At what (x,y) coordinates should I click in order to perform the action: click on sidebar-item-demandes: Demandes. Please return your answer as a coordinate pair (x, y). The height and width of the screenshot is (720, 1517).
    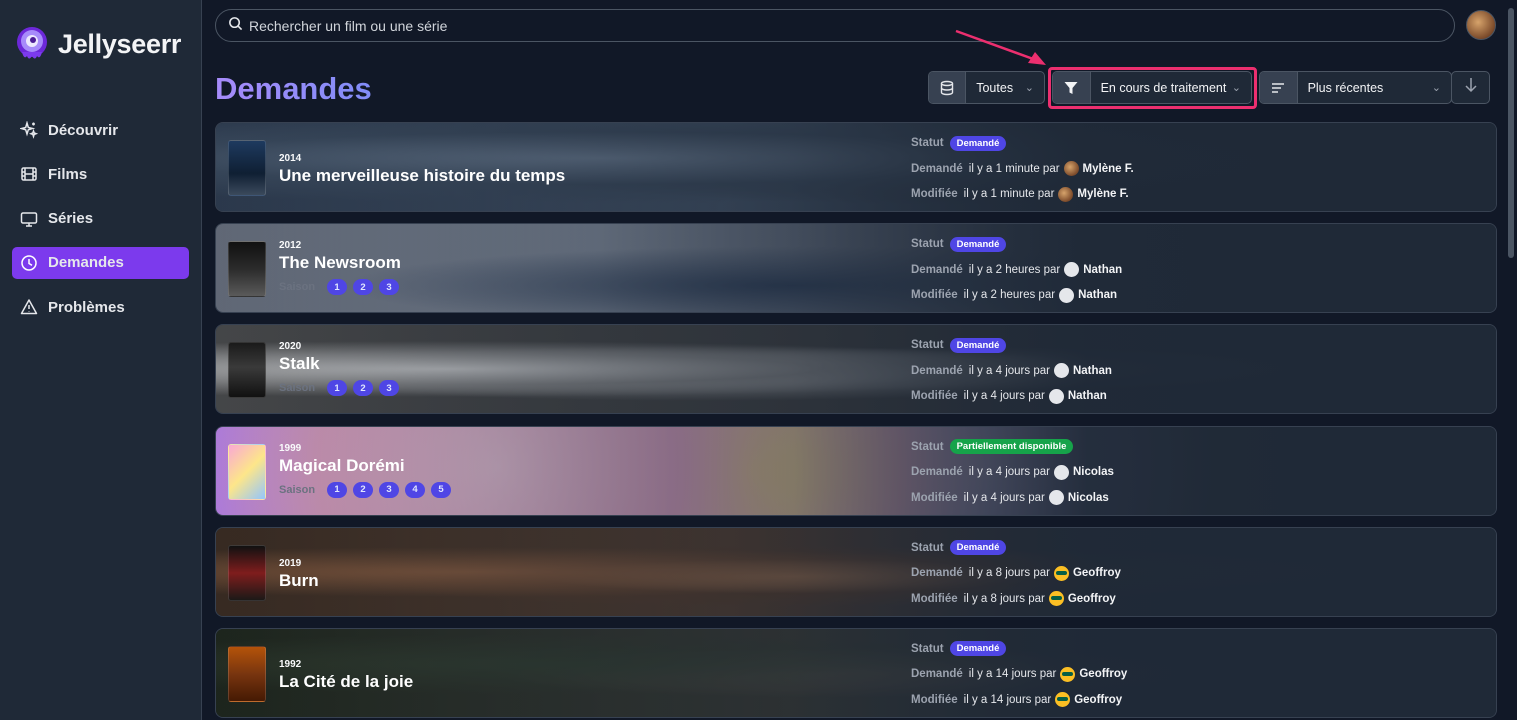
    Looking at the image, I should click on (100, 262).